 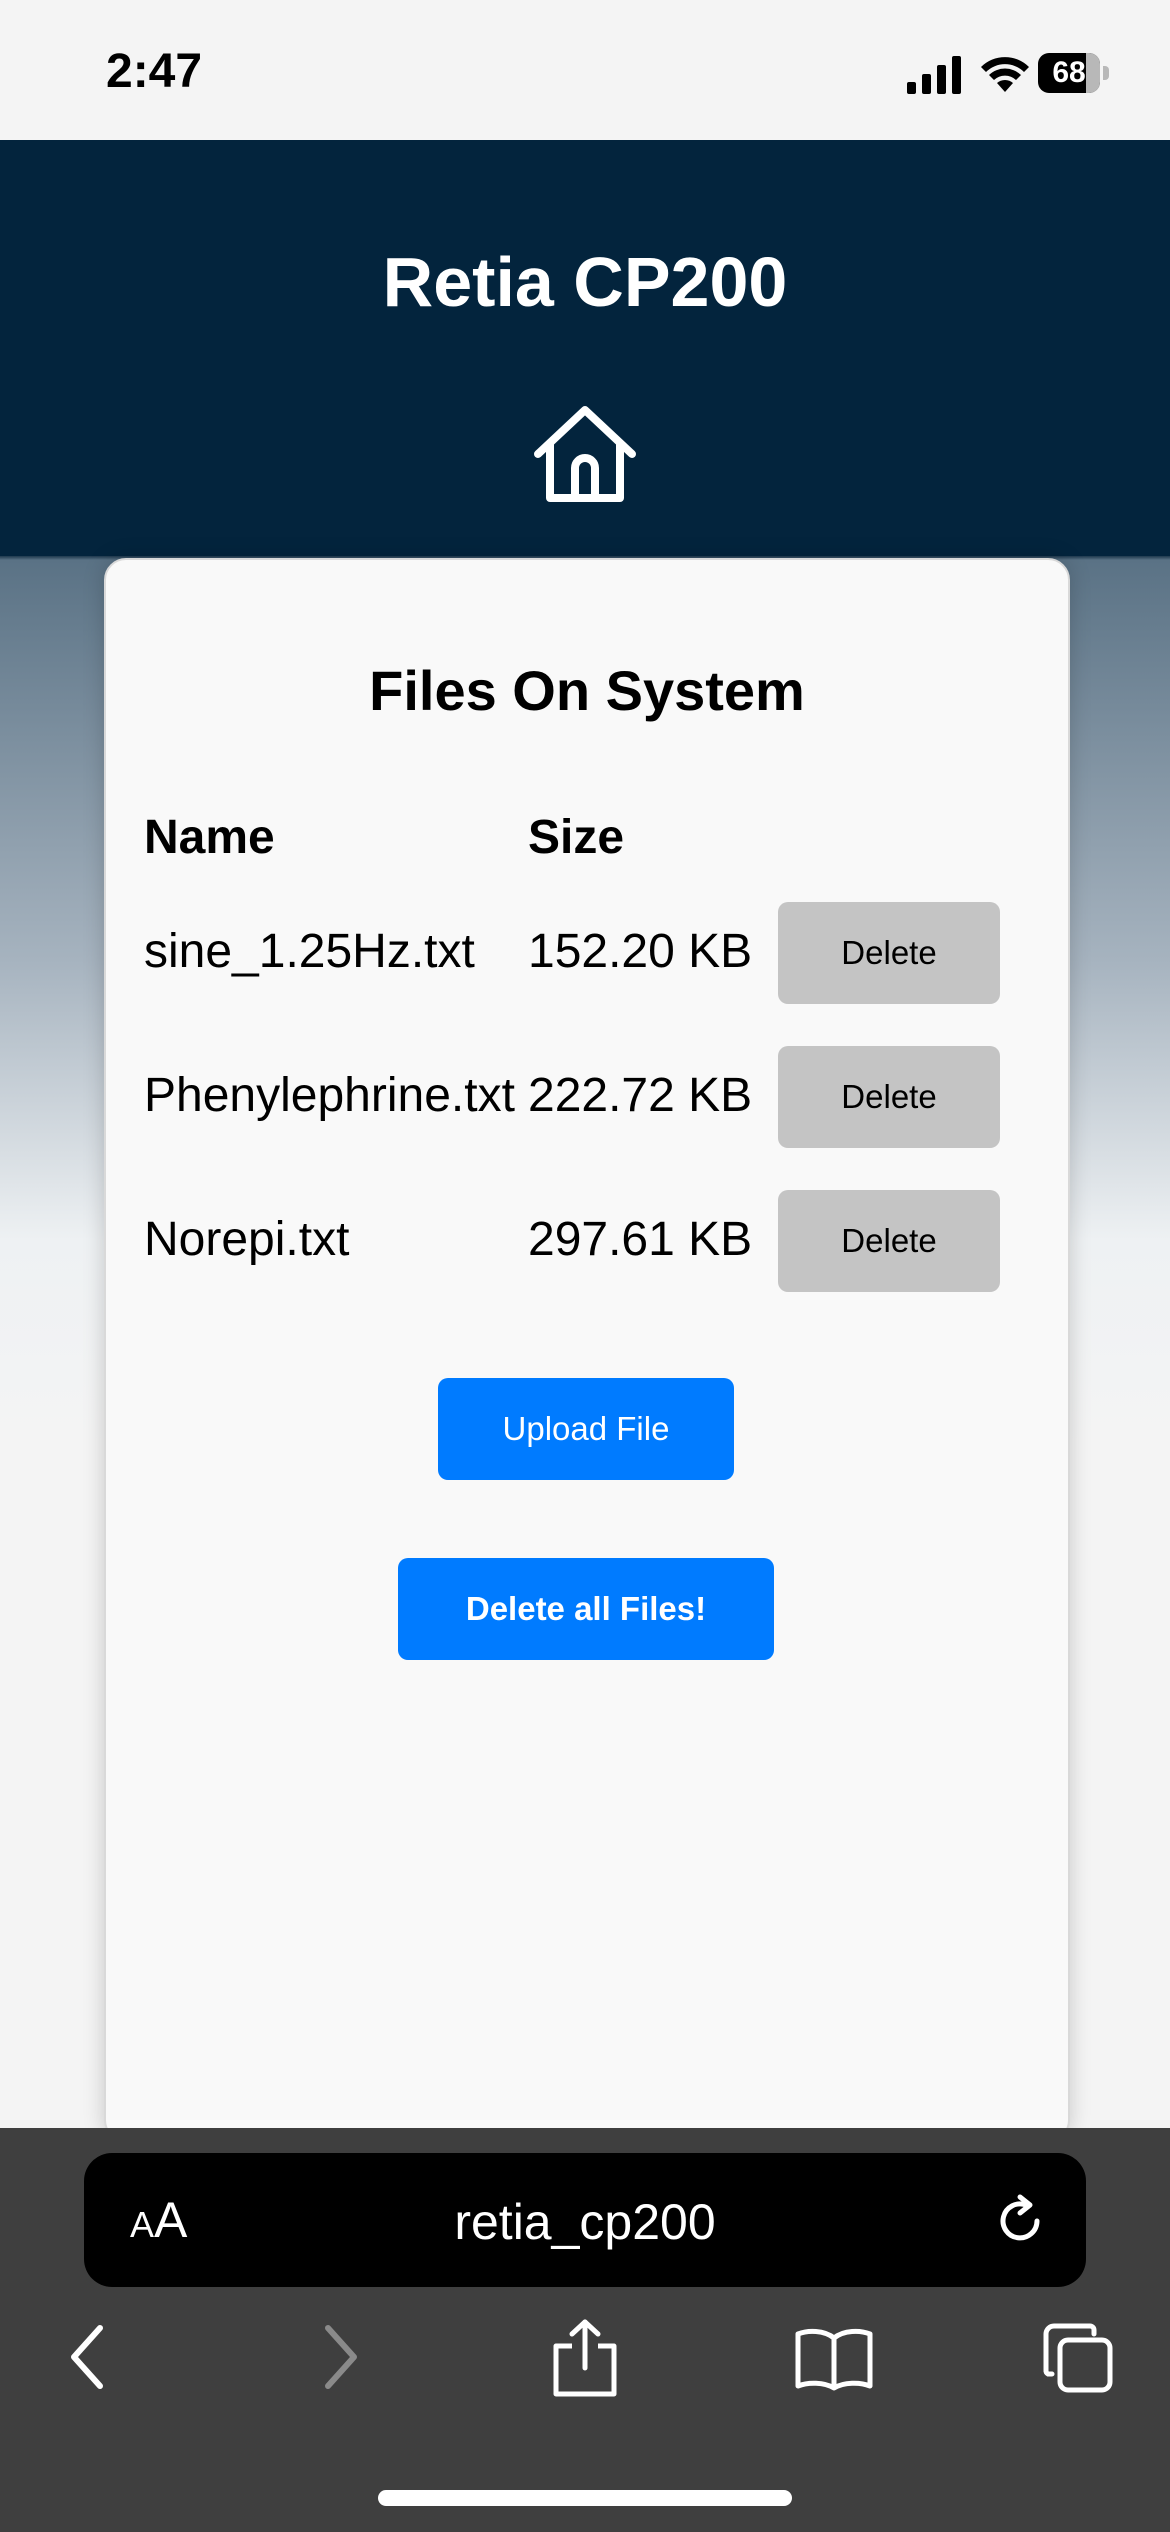 What do you see at coordinates (341, 2357) in the screenshot?
I see `forward-icon` at bounding box center [341, 2357].